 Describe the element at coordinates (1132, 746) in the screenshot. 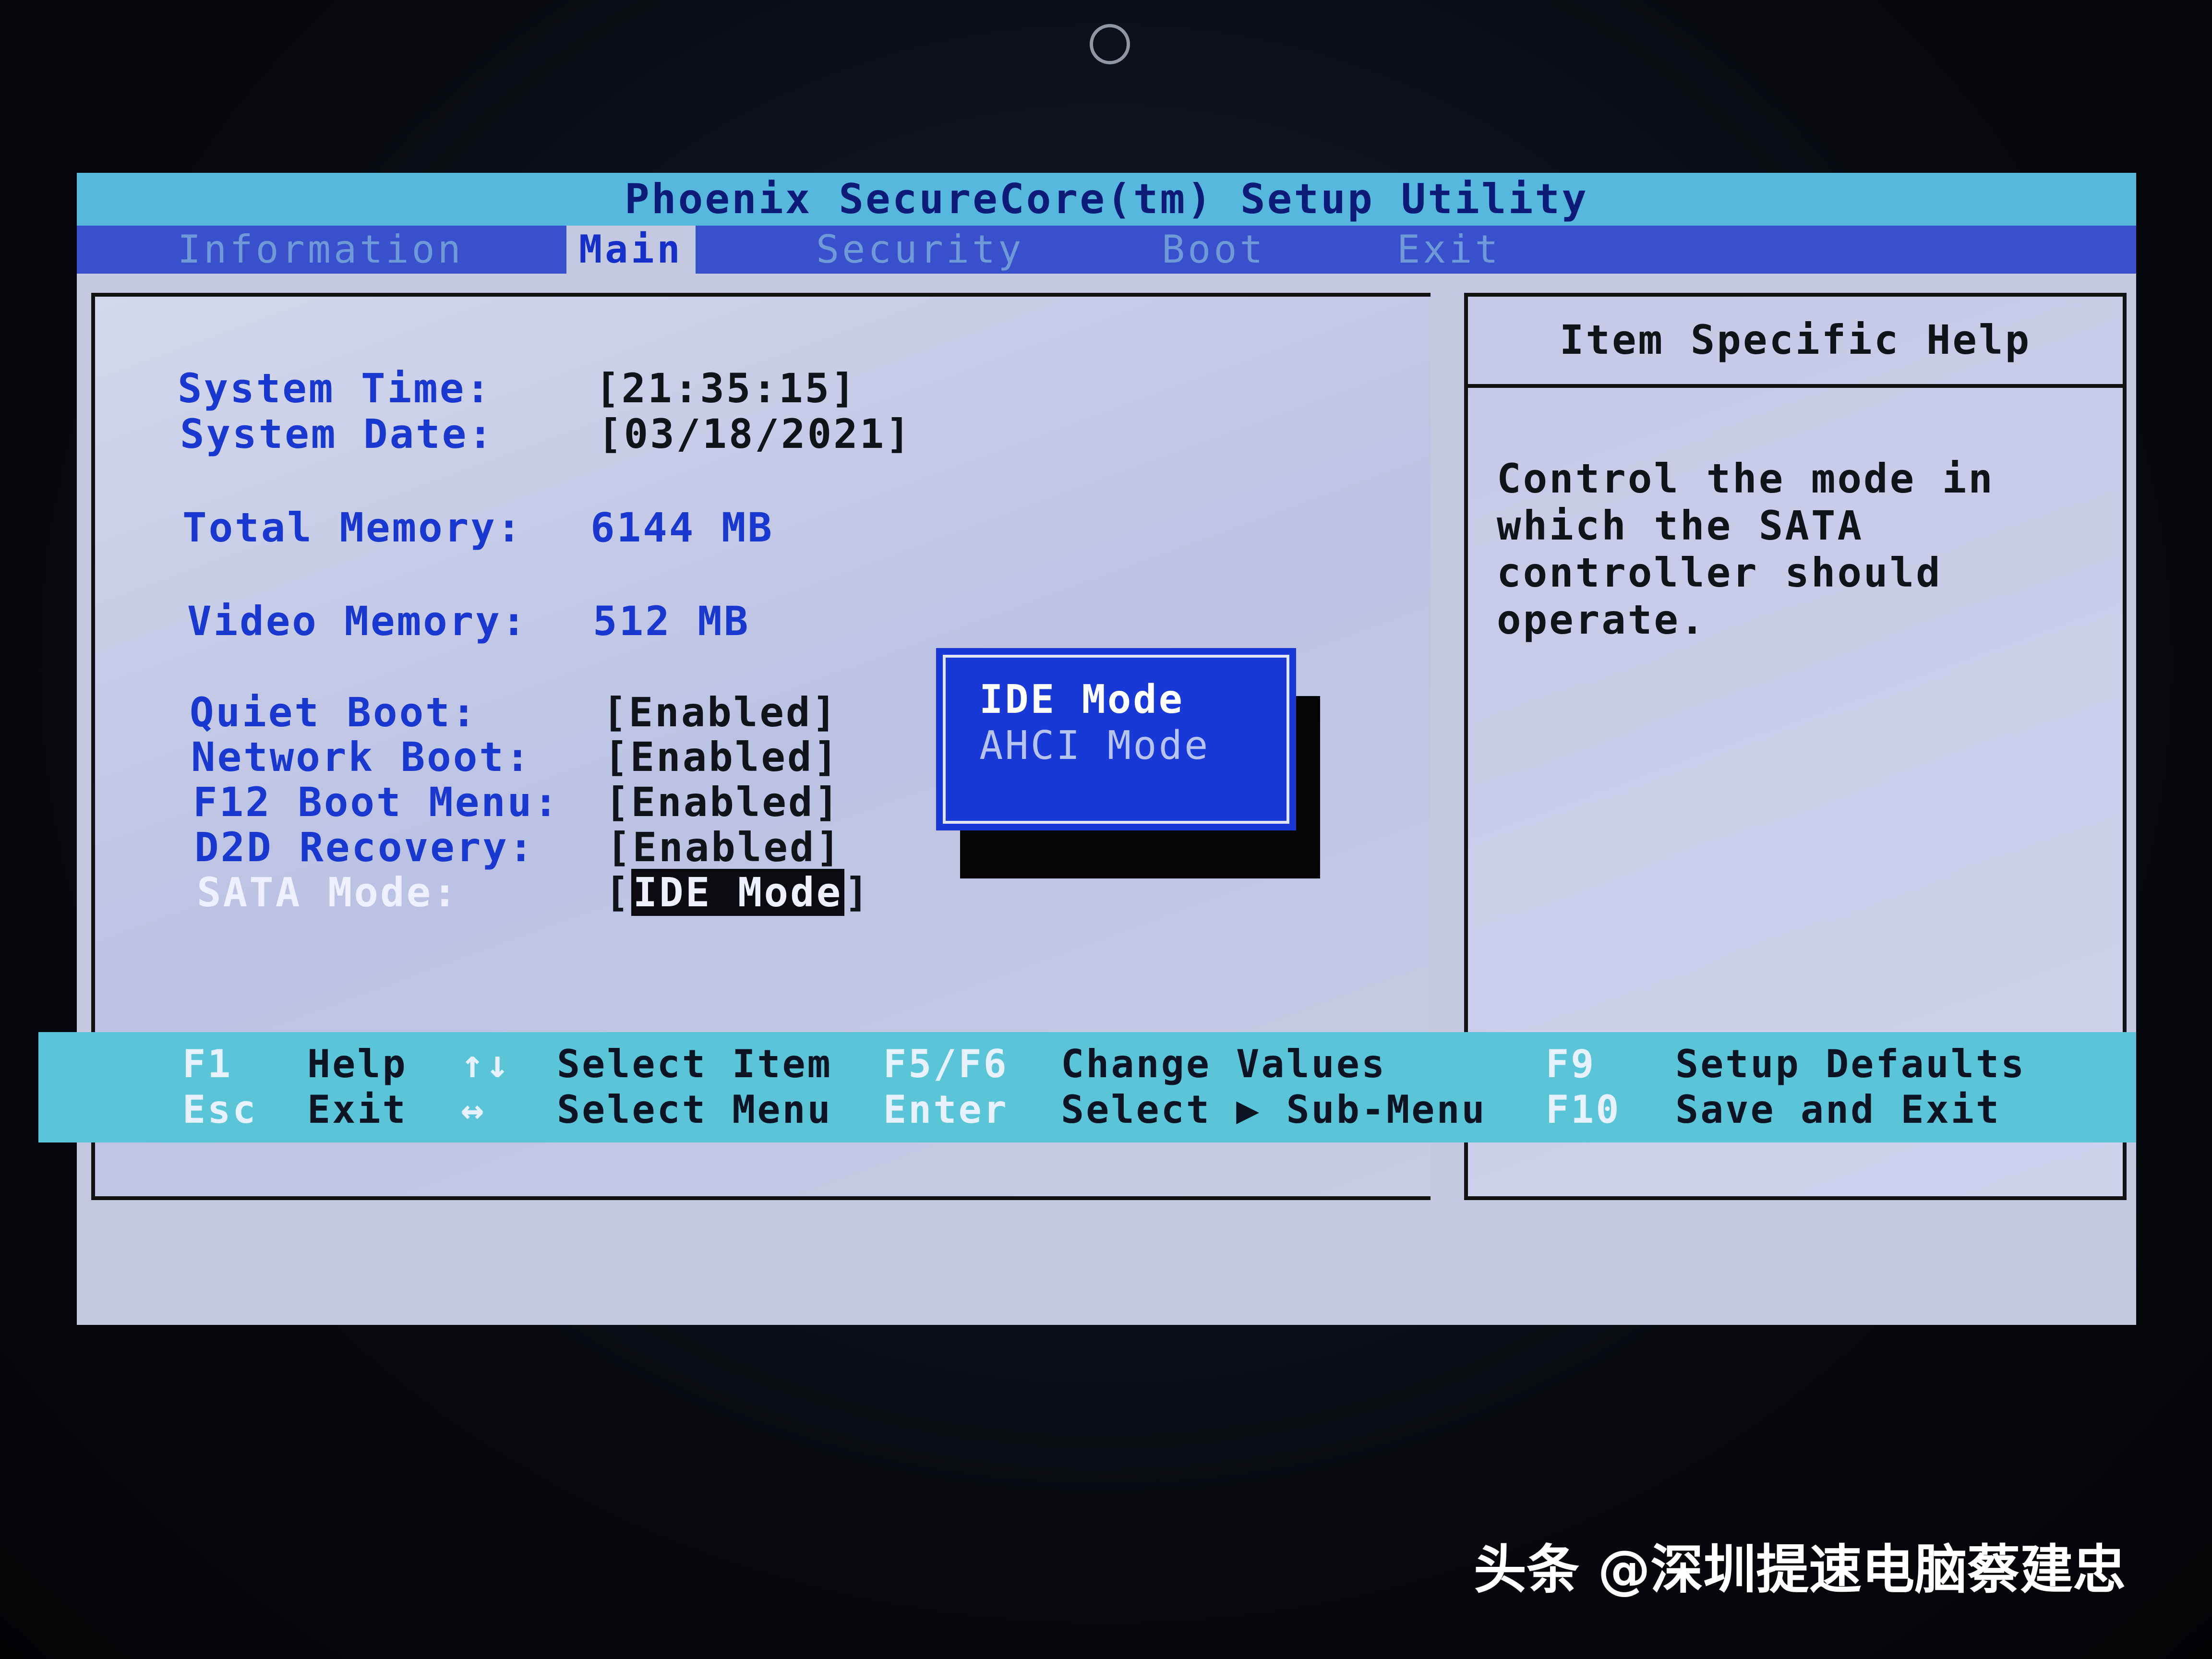

I see `option-ahci-mode: AHCI Mode` at that location.